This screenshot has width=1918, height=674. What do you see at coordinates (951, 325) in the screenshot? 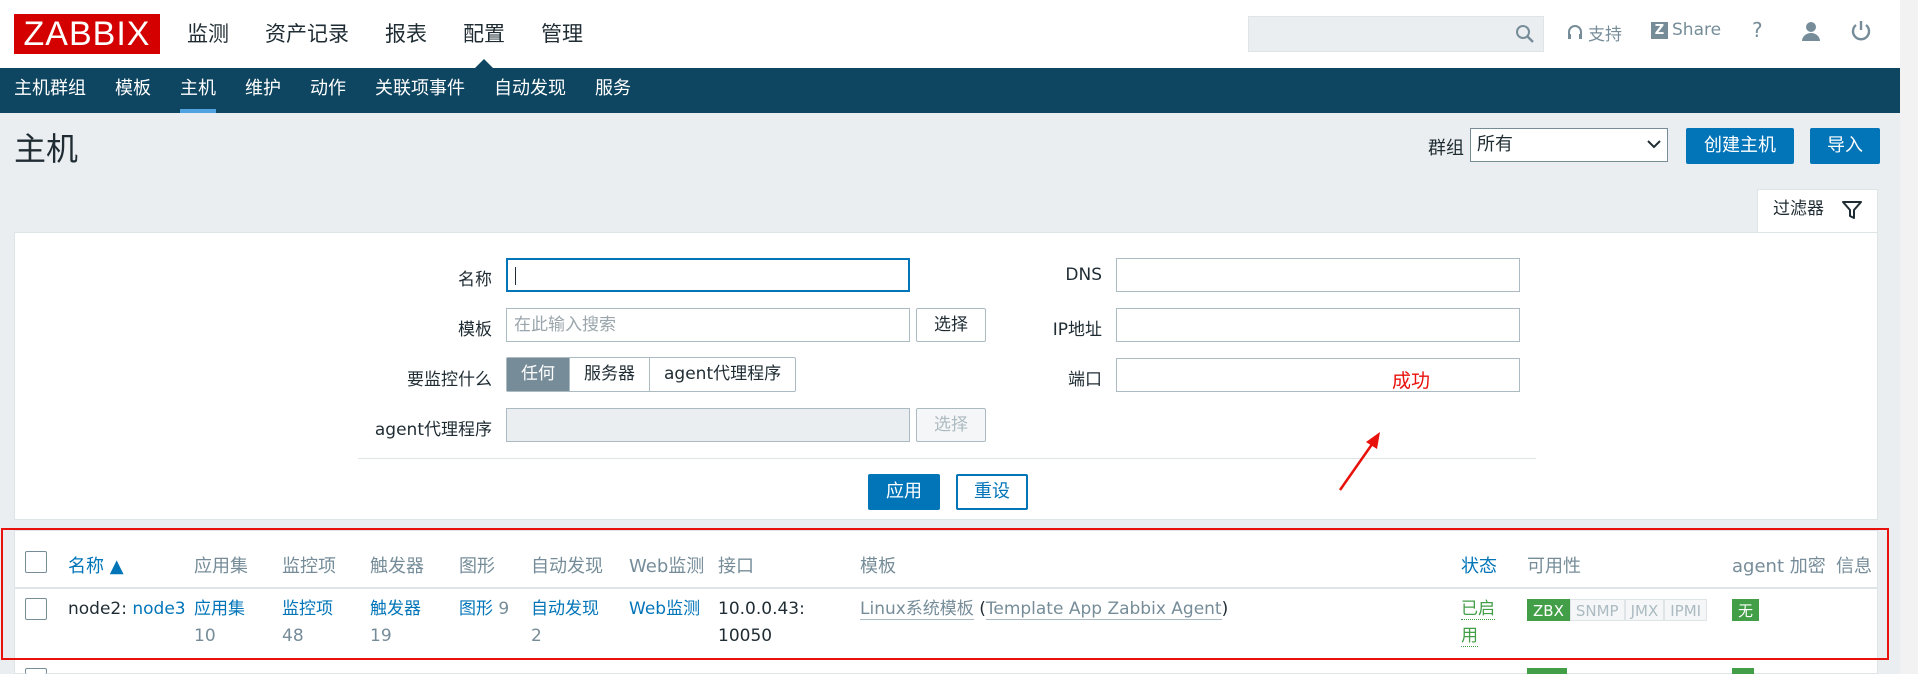
I see `template-select-button: 选择` at bounding box center [951, 325].